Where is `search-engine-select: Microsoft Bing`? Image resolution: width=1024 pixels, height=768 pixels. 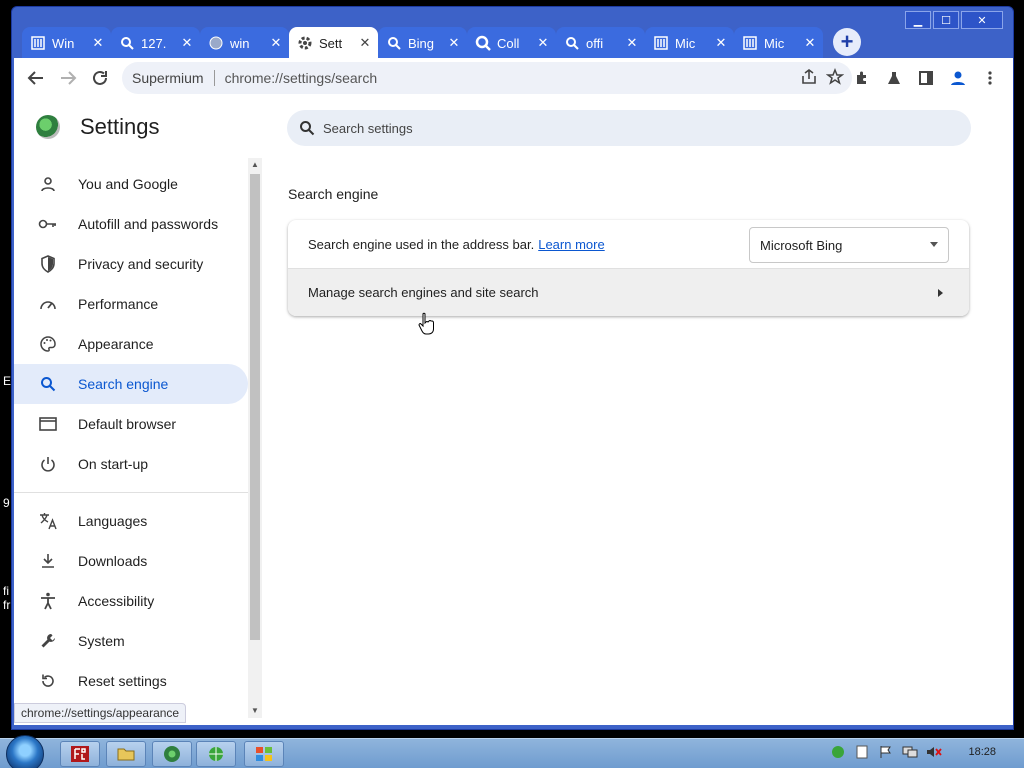
search-engine-select: Microsoft Bing is located at coordinates (849, 245).